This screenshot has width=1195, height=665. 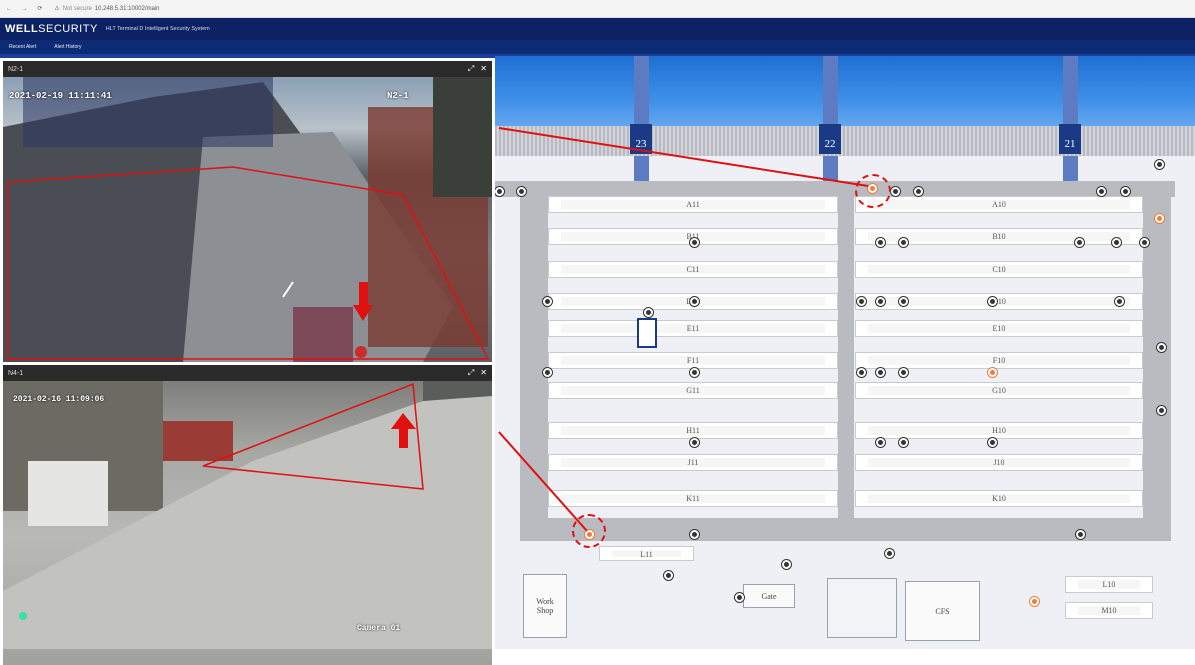 What do you see at coordinates (862, 608) in the screenshot?
I see `warehouse-structure` at bounding box center [862, 608].